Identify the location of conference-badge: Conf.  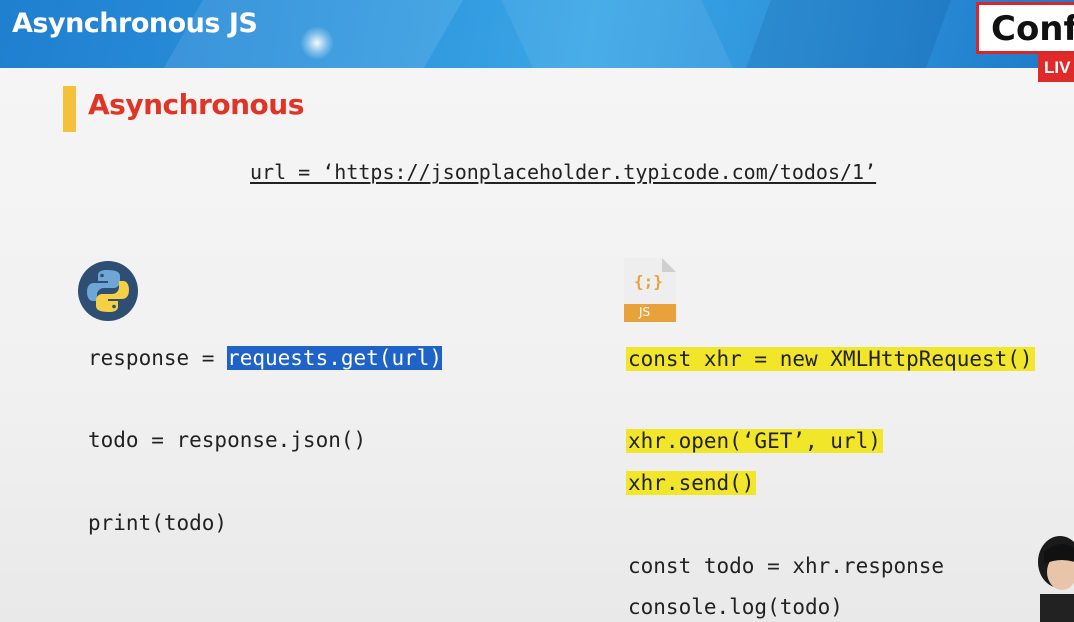
(1025, 28).